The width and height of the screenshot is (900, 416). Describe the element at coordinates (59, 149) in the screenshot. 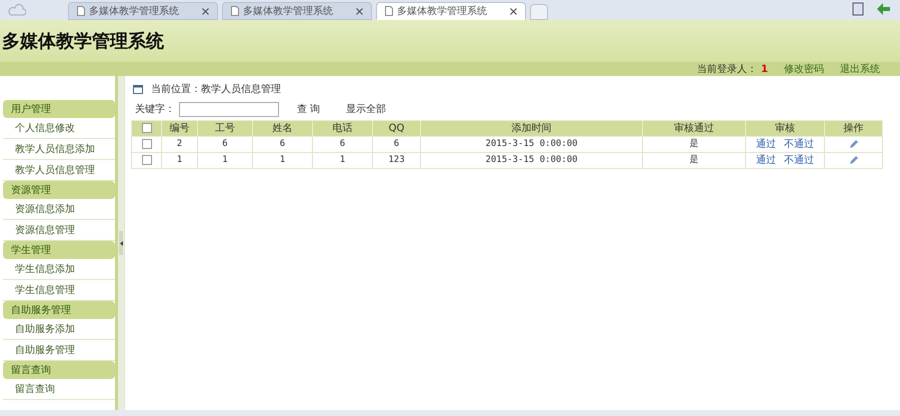

I see `sidebar-item: 教学人员信息添加` at that location.